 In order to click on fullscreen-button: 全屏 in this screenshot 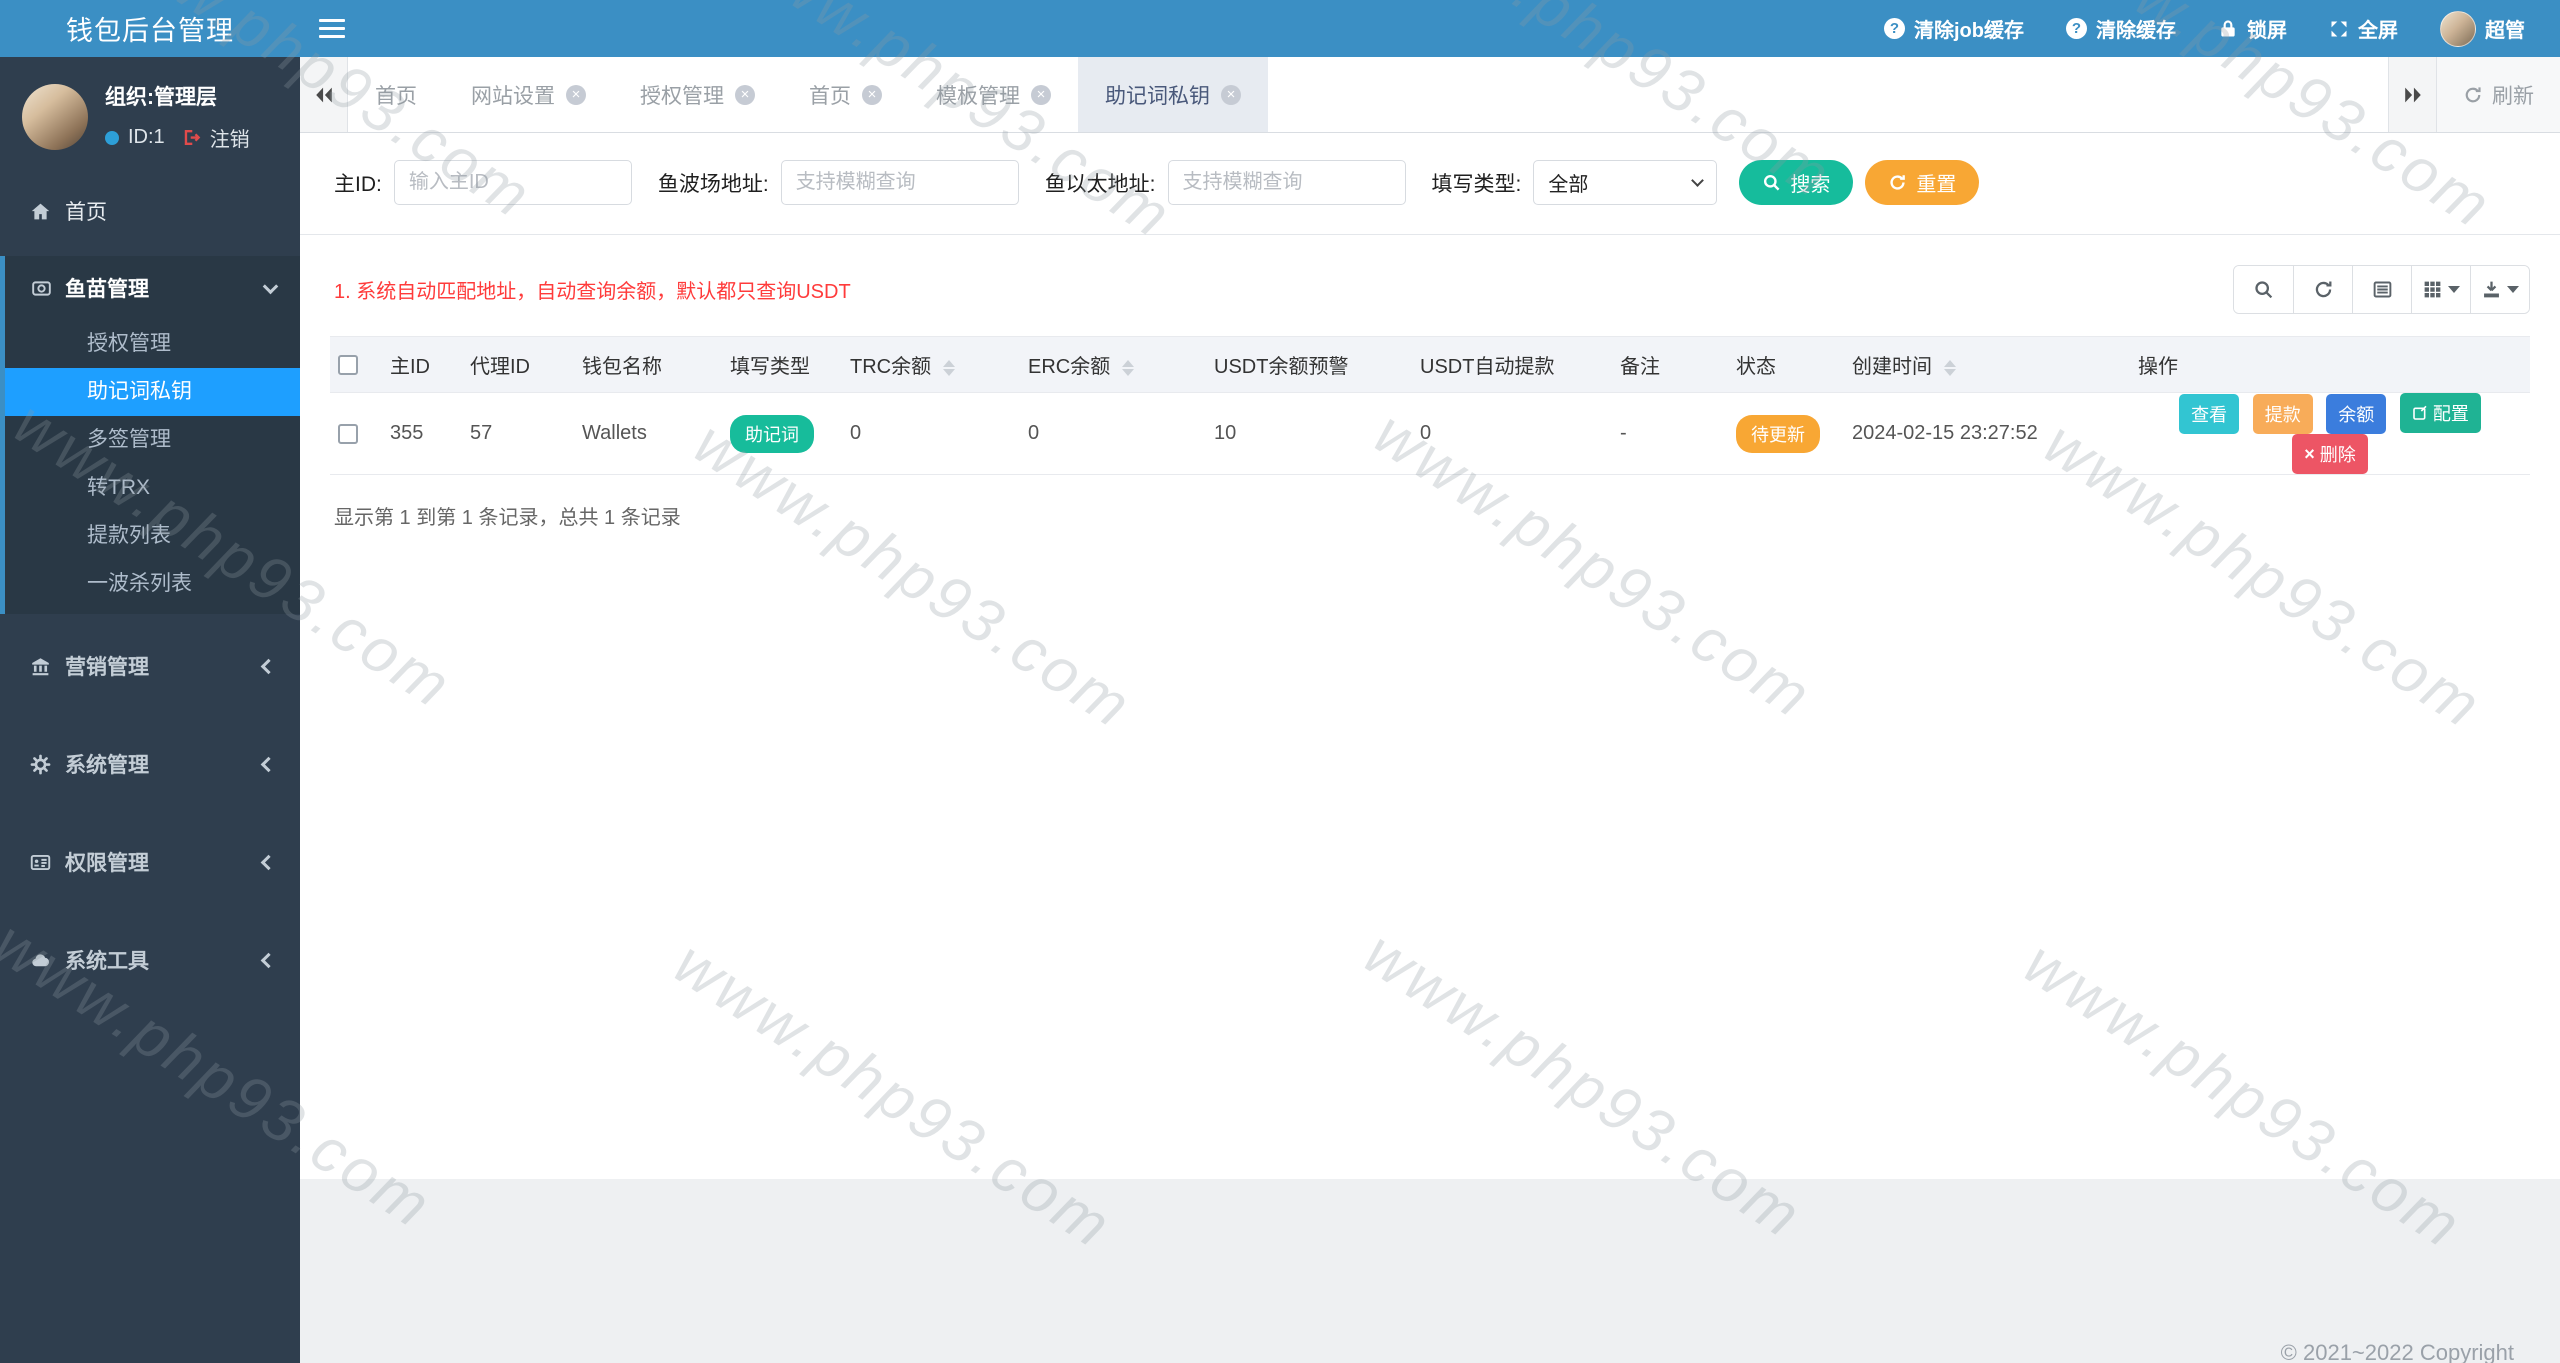, I will do `click(2363, 28)`.